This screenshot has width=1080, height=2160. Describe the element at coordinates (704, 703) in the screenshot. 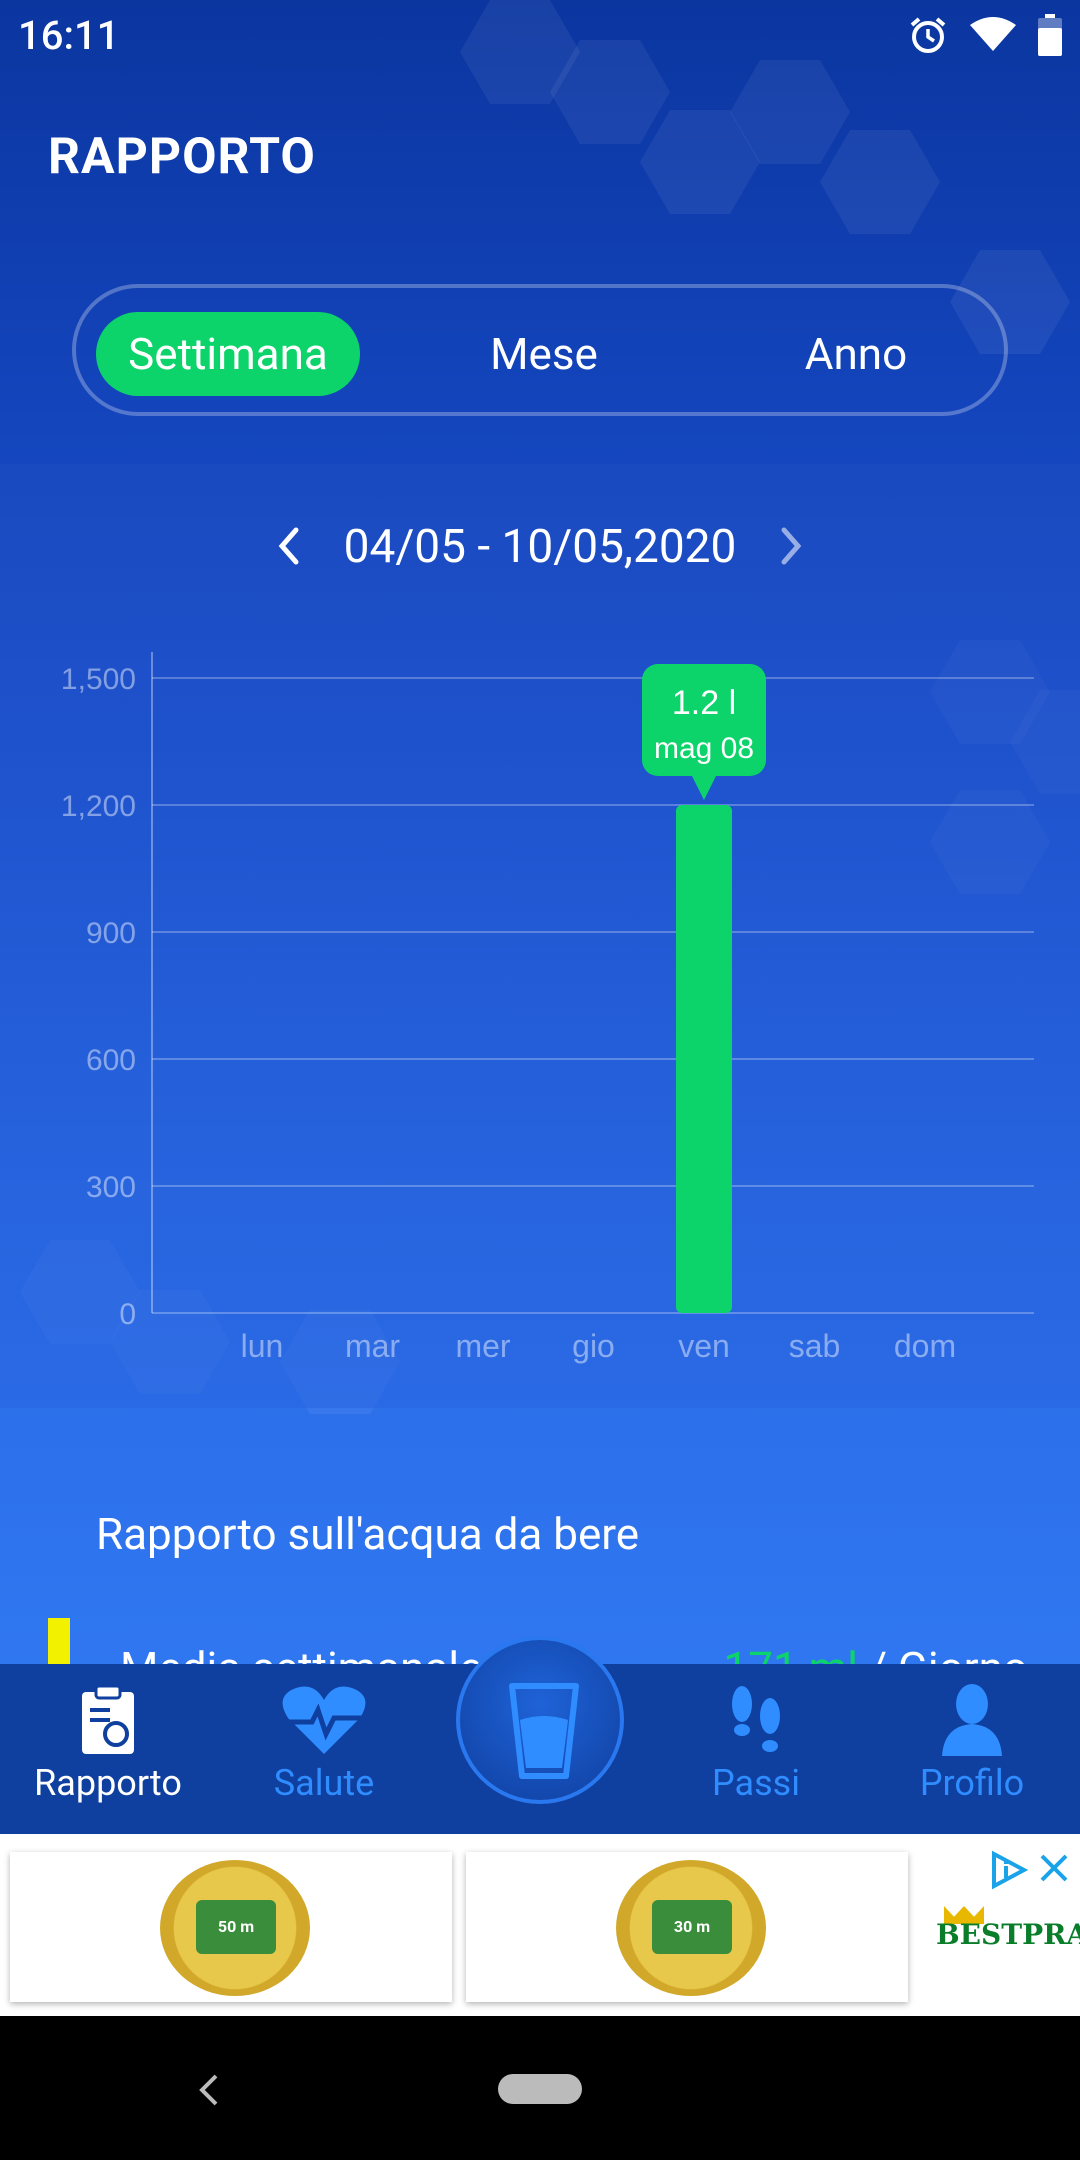

I see `tooltip-value: 1.2 l` at that location.